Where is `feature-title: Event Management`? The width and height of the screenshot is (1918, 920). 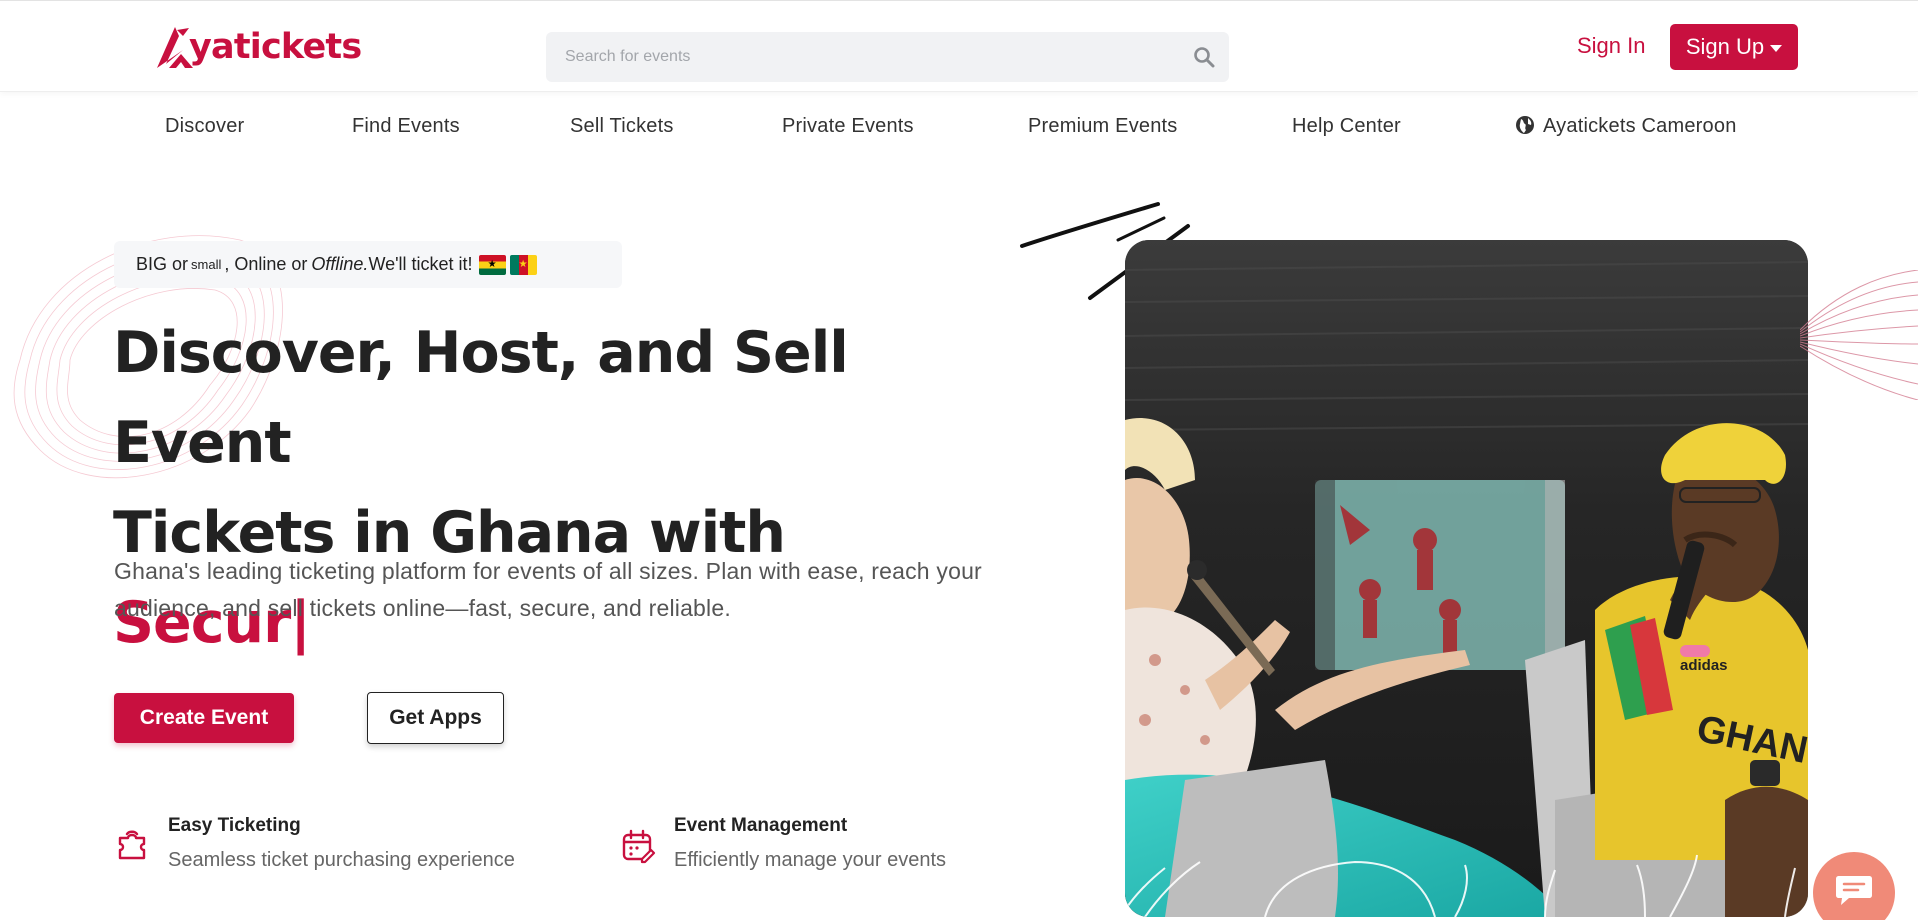 feature-title: Event Management is located at coordinates (761, 825).